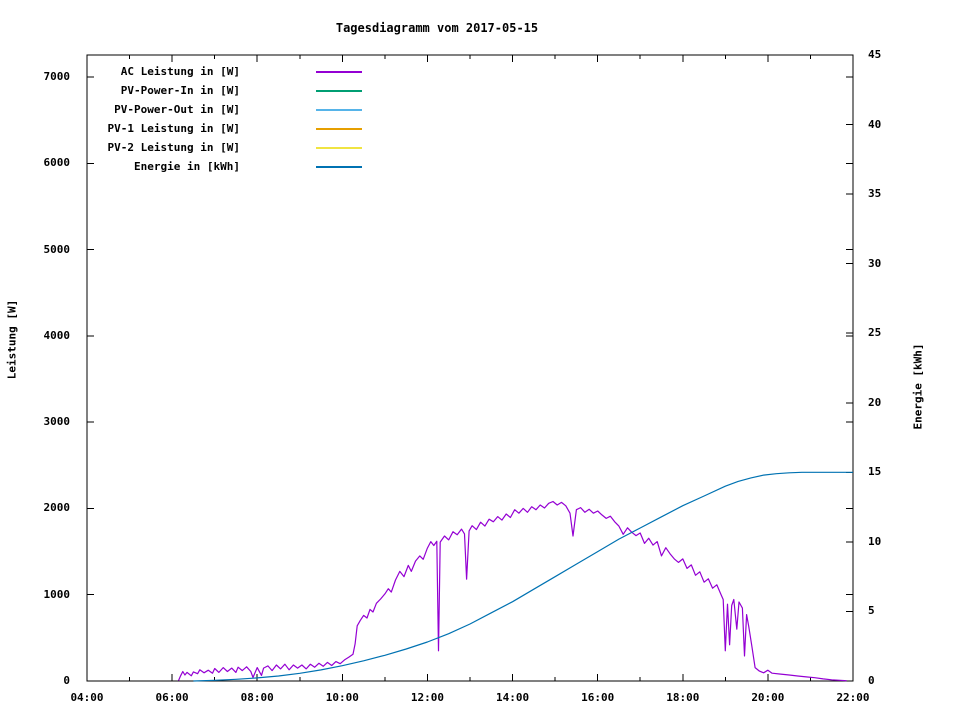 This screenshot has width=960, height=720. Describe the element at coordinates (180, 71) in the screenshot. I see `legend-item-label: AC Leistung in [W]` at that location.